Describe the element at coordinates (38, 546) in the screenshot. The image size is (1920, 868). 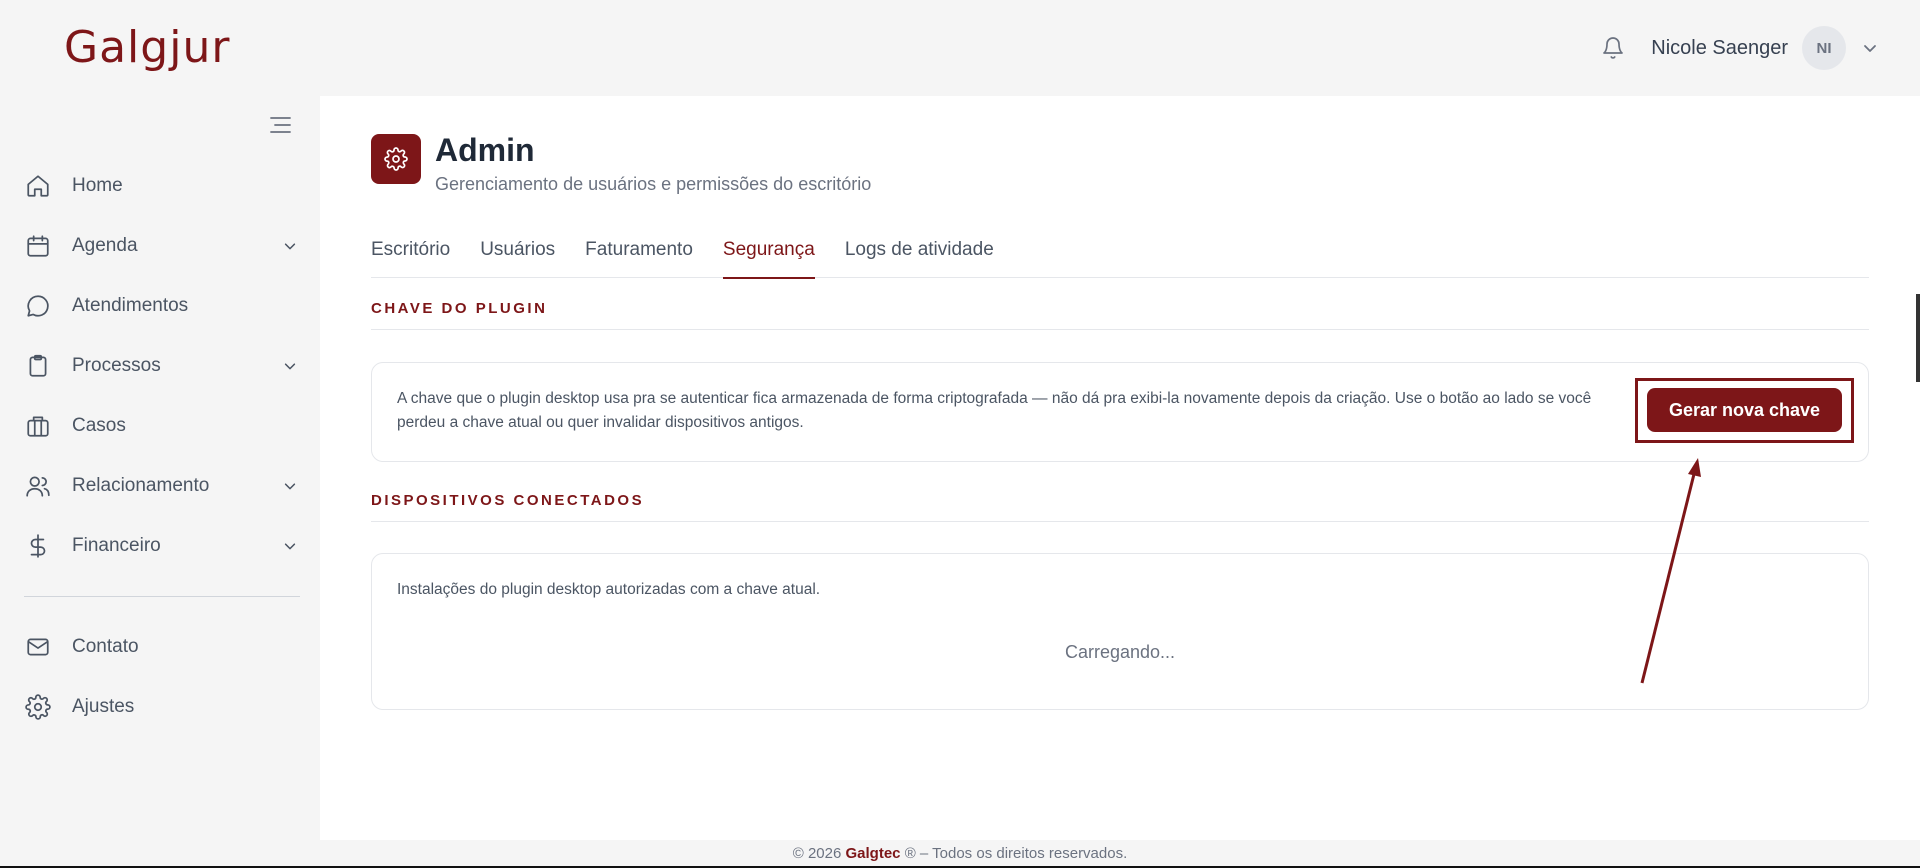
I see `dollar-icon` at that location.